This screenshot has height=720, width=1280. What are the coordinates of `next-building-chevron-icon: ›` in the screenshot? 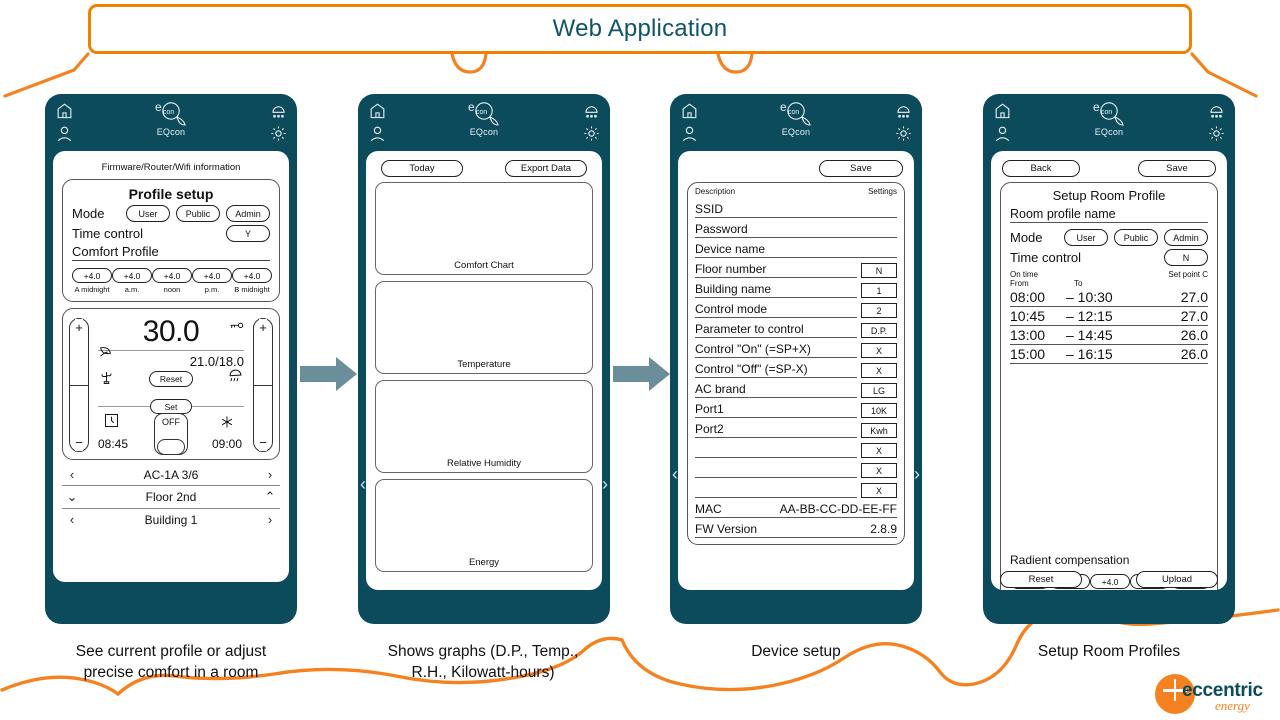 It's located at (270, 519).